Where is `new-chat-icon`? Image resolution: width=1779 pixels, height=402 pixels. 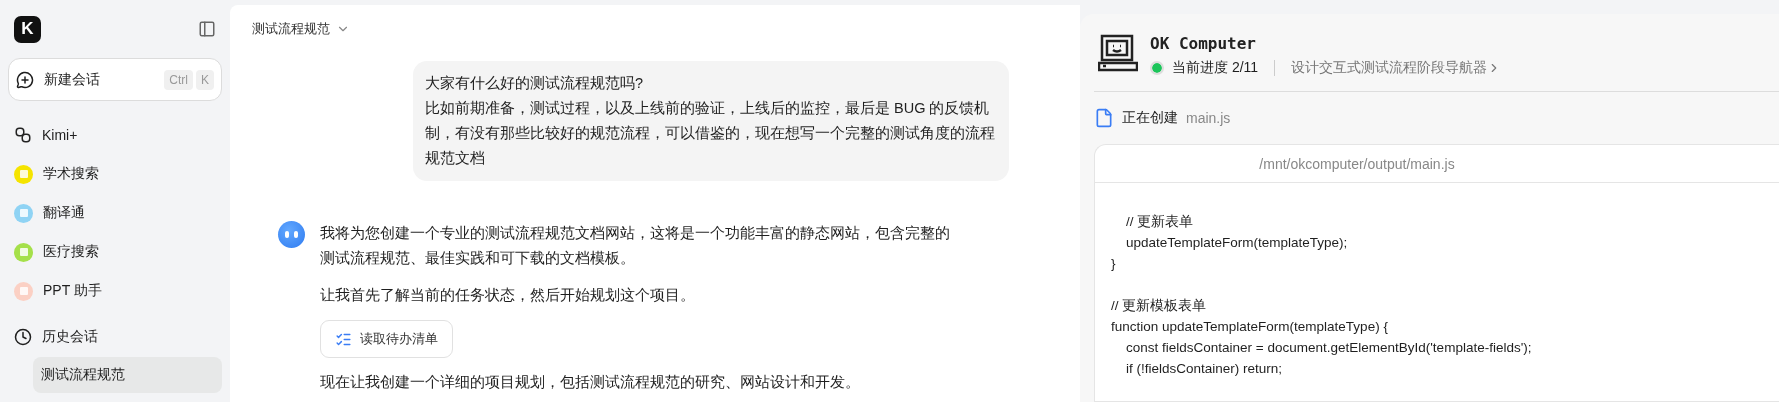 new-chat-icon is located at coordinates (25, 79).